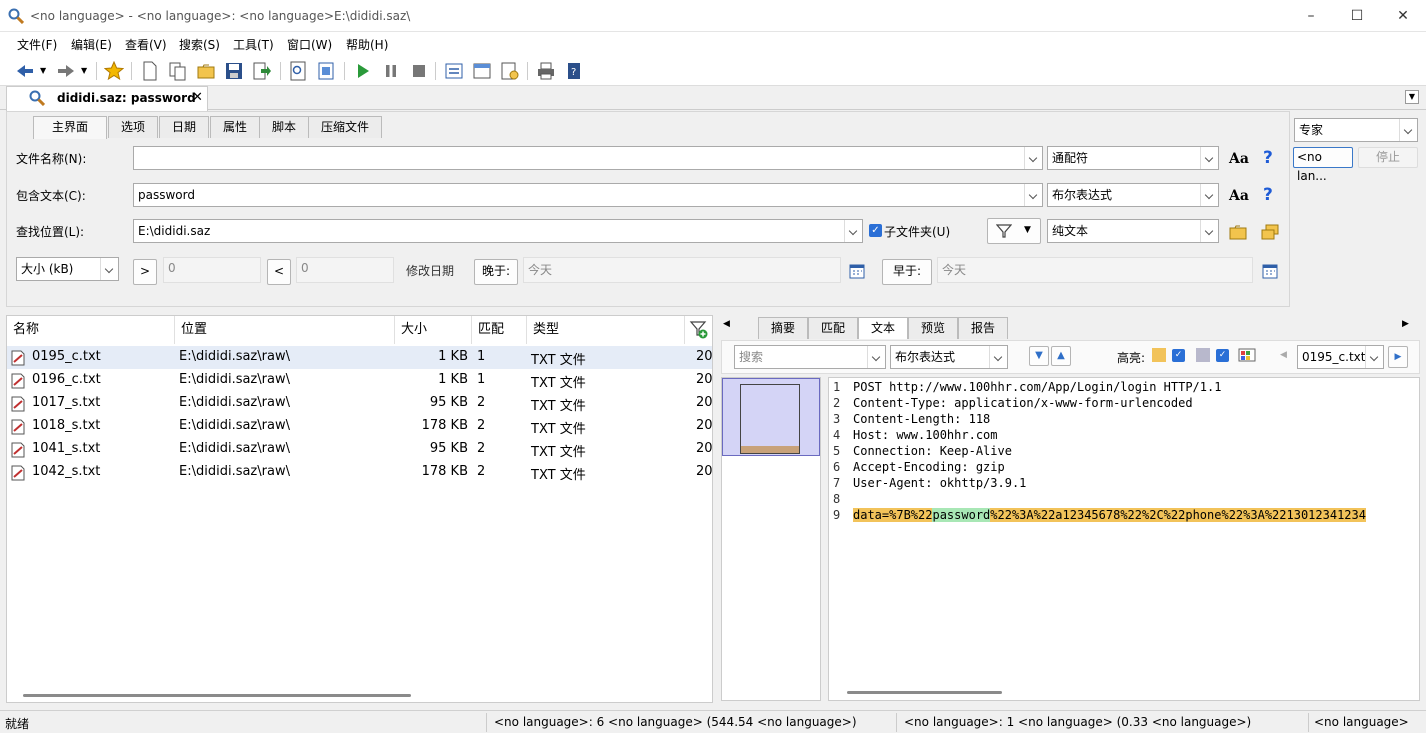 The width and height of the screenshot is (1426, 733). Describe the element at coordinates (1311, 16) in the screenshot. I see `minimize-button: –` at that location.